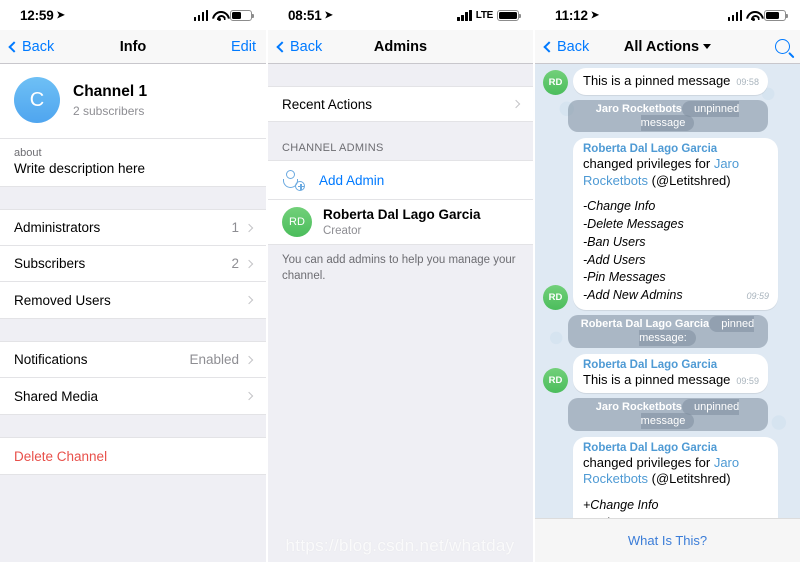  What do you see at coordinates (235, 263) in the screenshot?
I see `row-value: 2` at bounding box center [235, 263].